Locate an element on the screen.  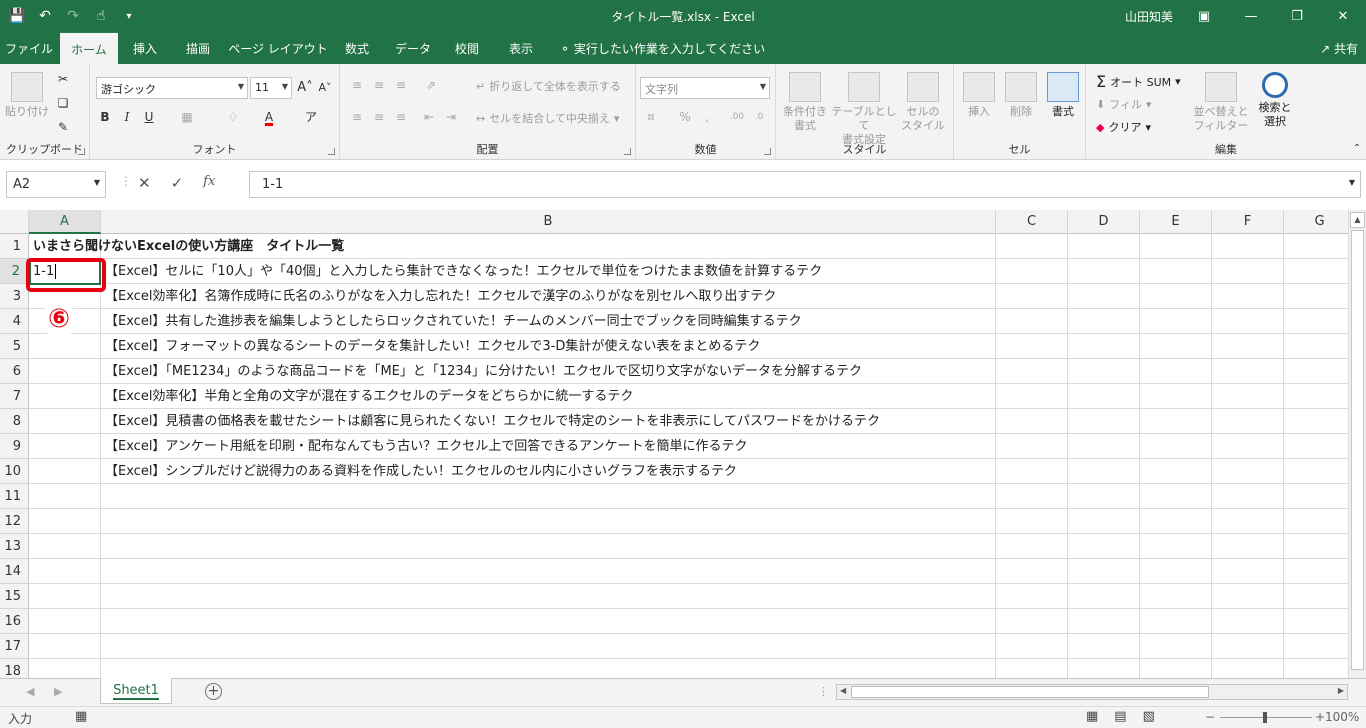
conditional-format-button: 条件付き 書式 is located at coordinates (805, 102).